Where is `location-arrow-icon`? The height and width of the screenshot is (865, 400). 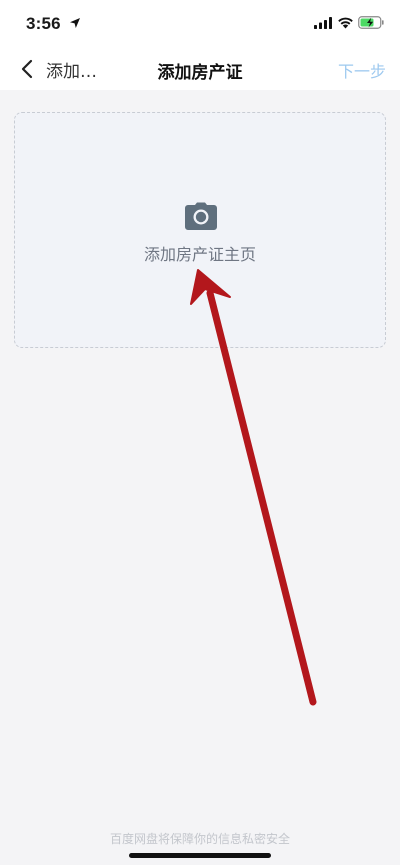 location-arrow-icon is located at coordinates (75, 23).